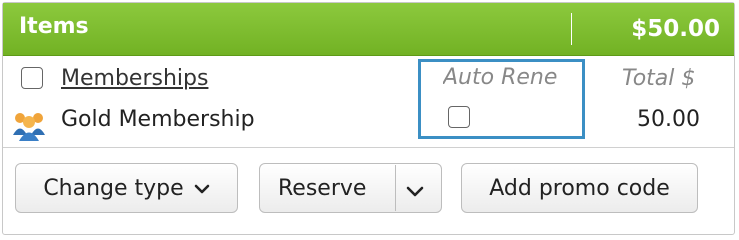 This screenshot has height=240, width=739. What do you see at coordinates (571, 29) in the screenshot?
I see `header-divider` at bounding box center [571, 29].